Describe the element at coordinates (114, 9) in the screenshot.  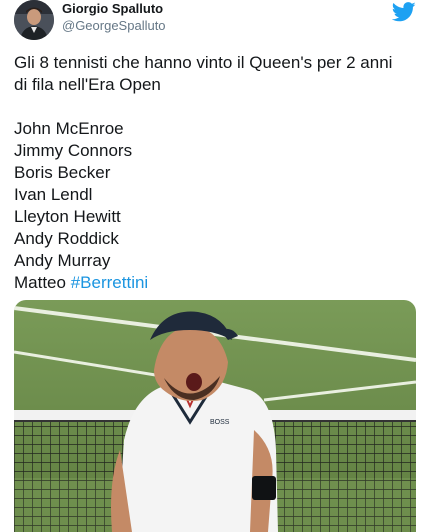
I see `author-name: Giorgio Spalluto` at that location.